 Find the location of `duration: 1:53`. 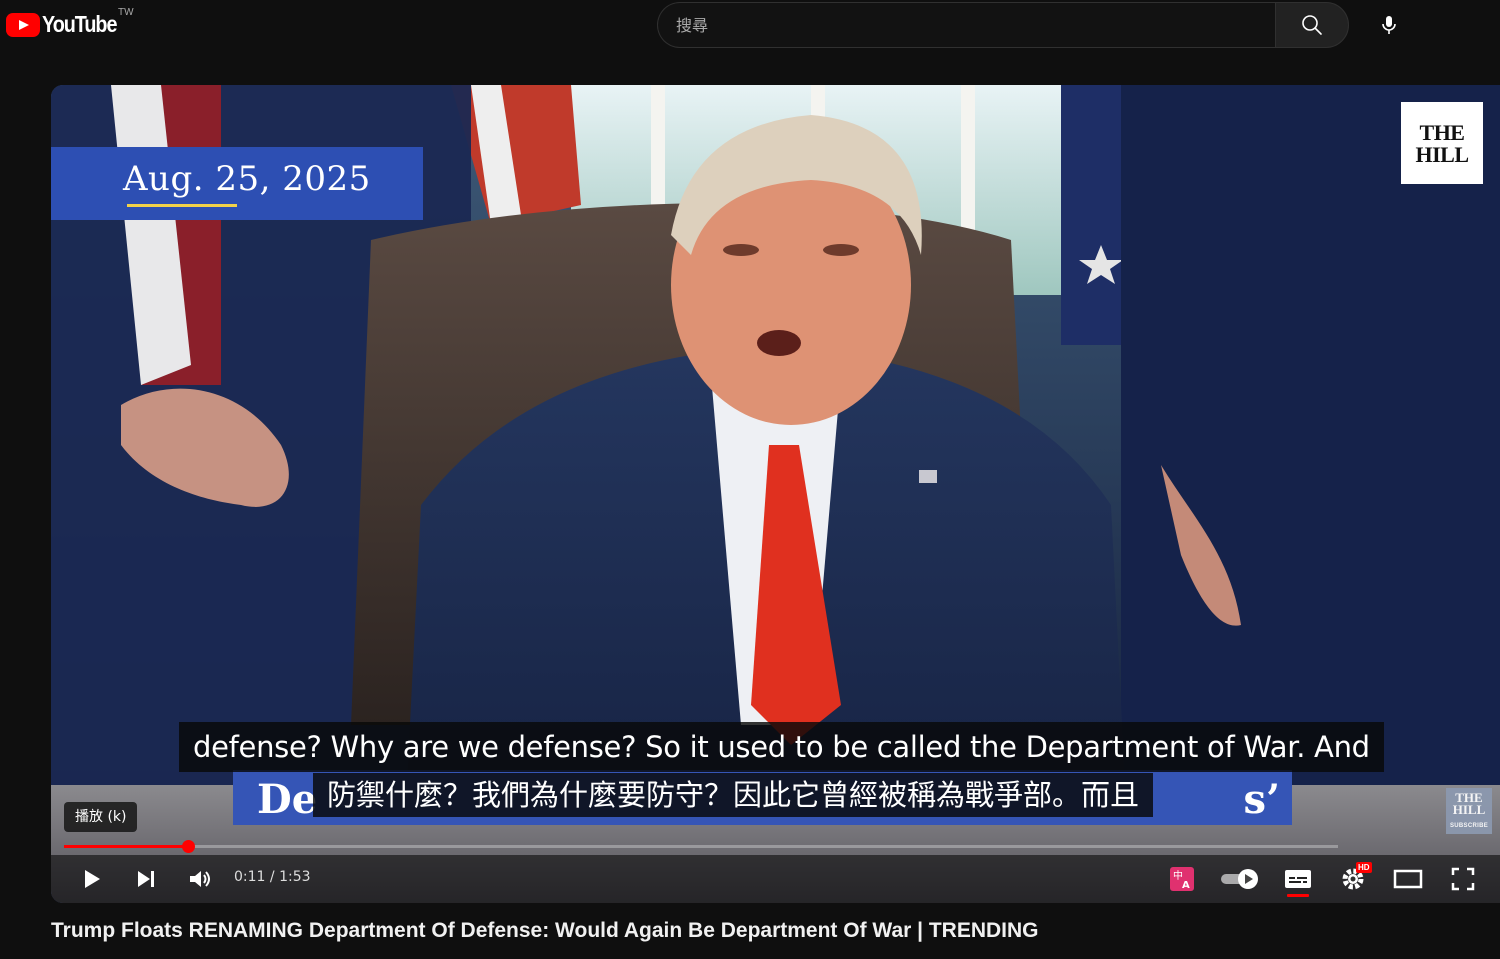

duration: 1:53 is located at coordinates (295, 877).